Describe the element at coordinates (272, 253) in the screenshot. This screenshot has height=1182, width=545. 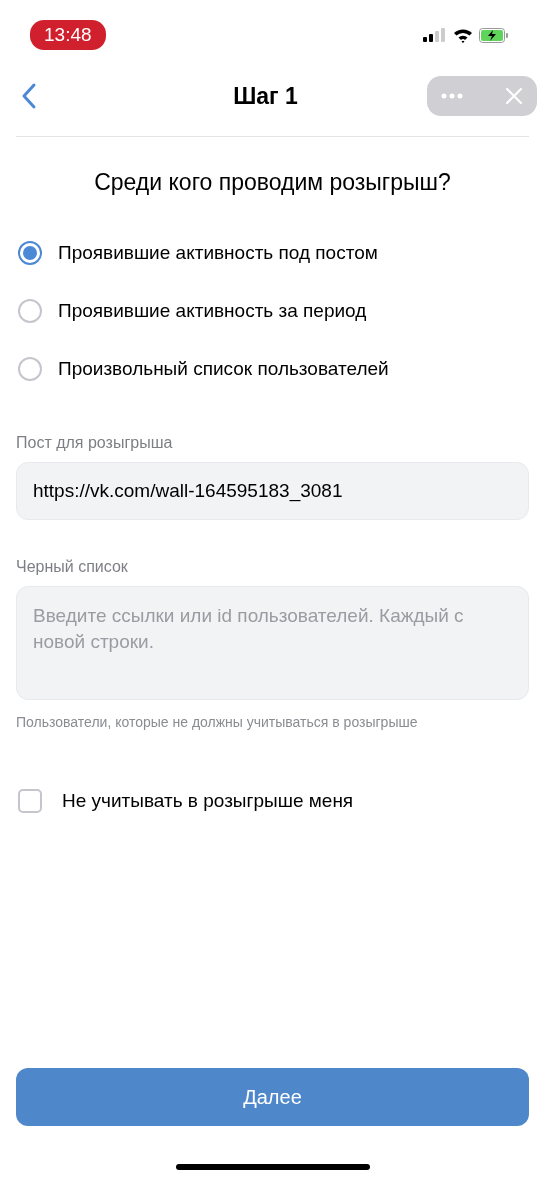
I see `radio-option: Проявившие активность под постом` at that location.